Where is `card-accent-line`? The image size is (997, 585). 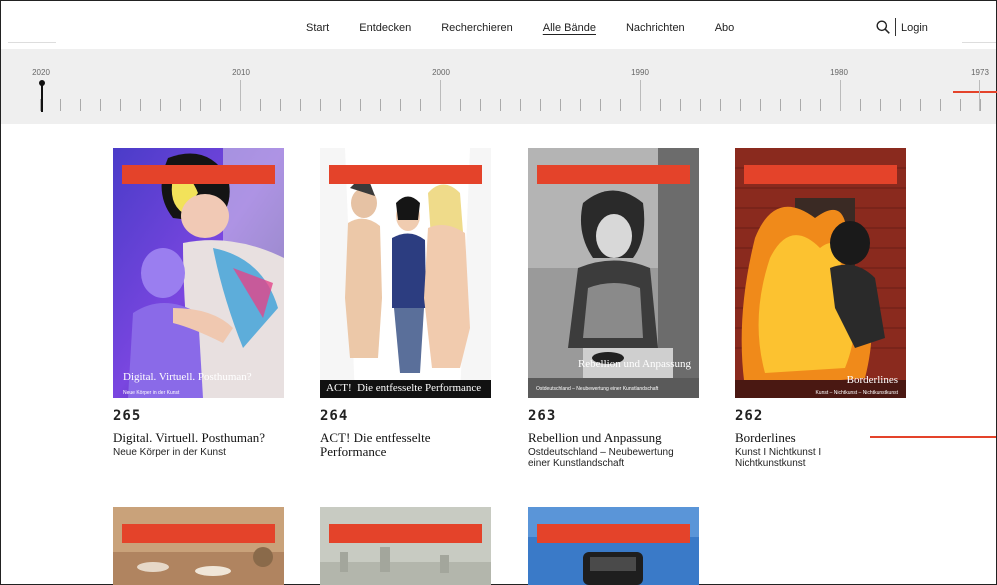 card-accent-line is located at coordinates (933, 437).